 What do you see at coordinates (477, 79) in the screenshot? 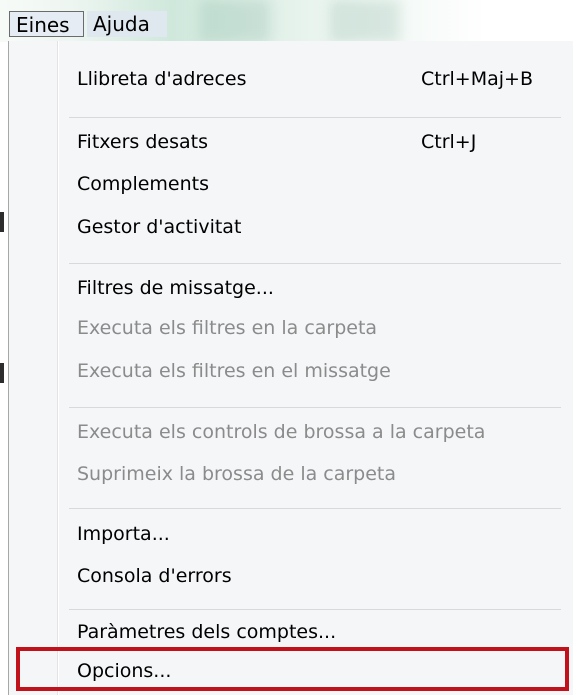
I see `menu-item-shortcut: Ctrl+Maj+B` at bounding box center [477, 79].